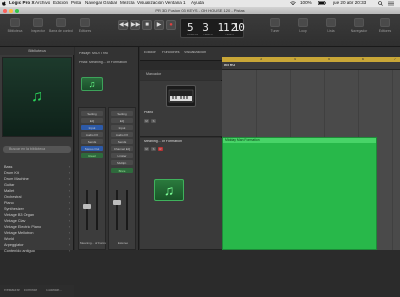  What do you see at coordinates (61, 25) in the screenshot?
I see `smart-controls-button: Barra de control` at bounding box center [61, 25].